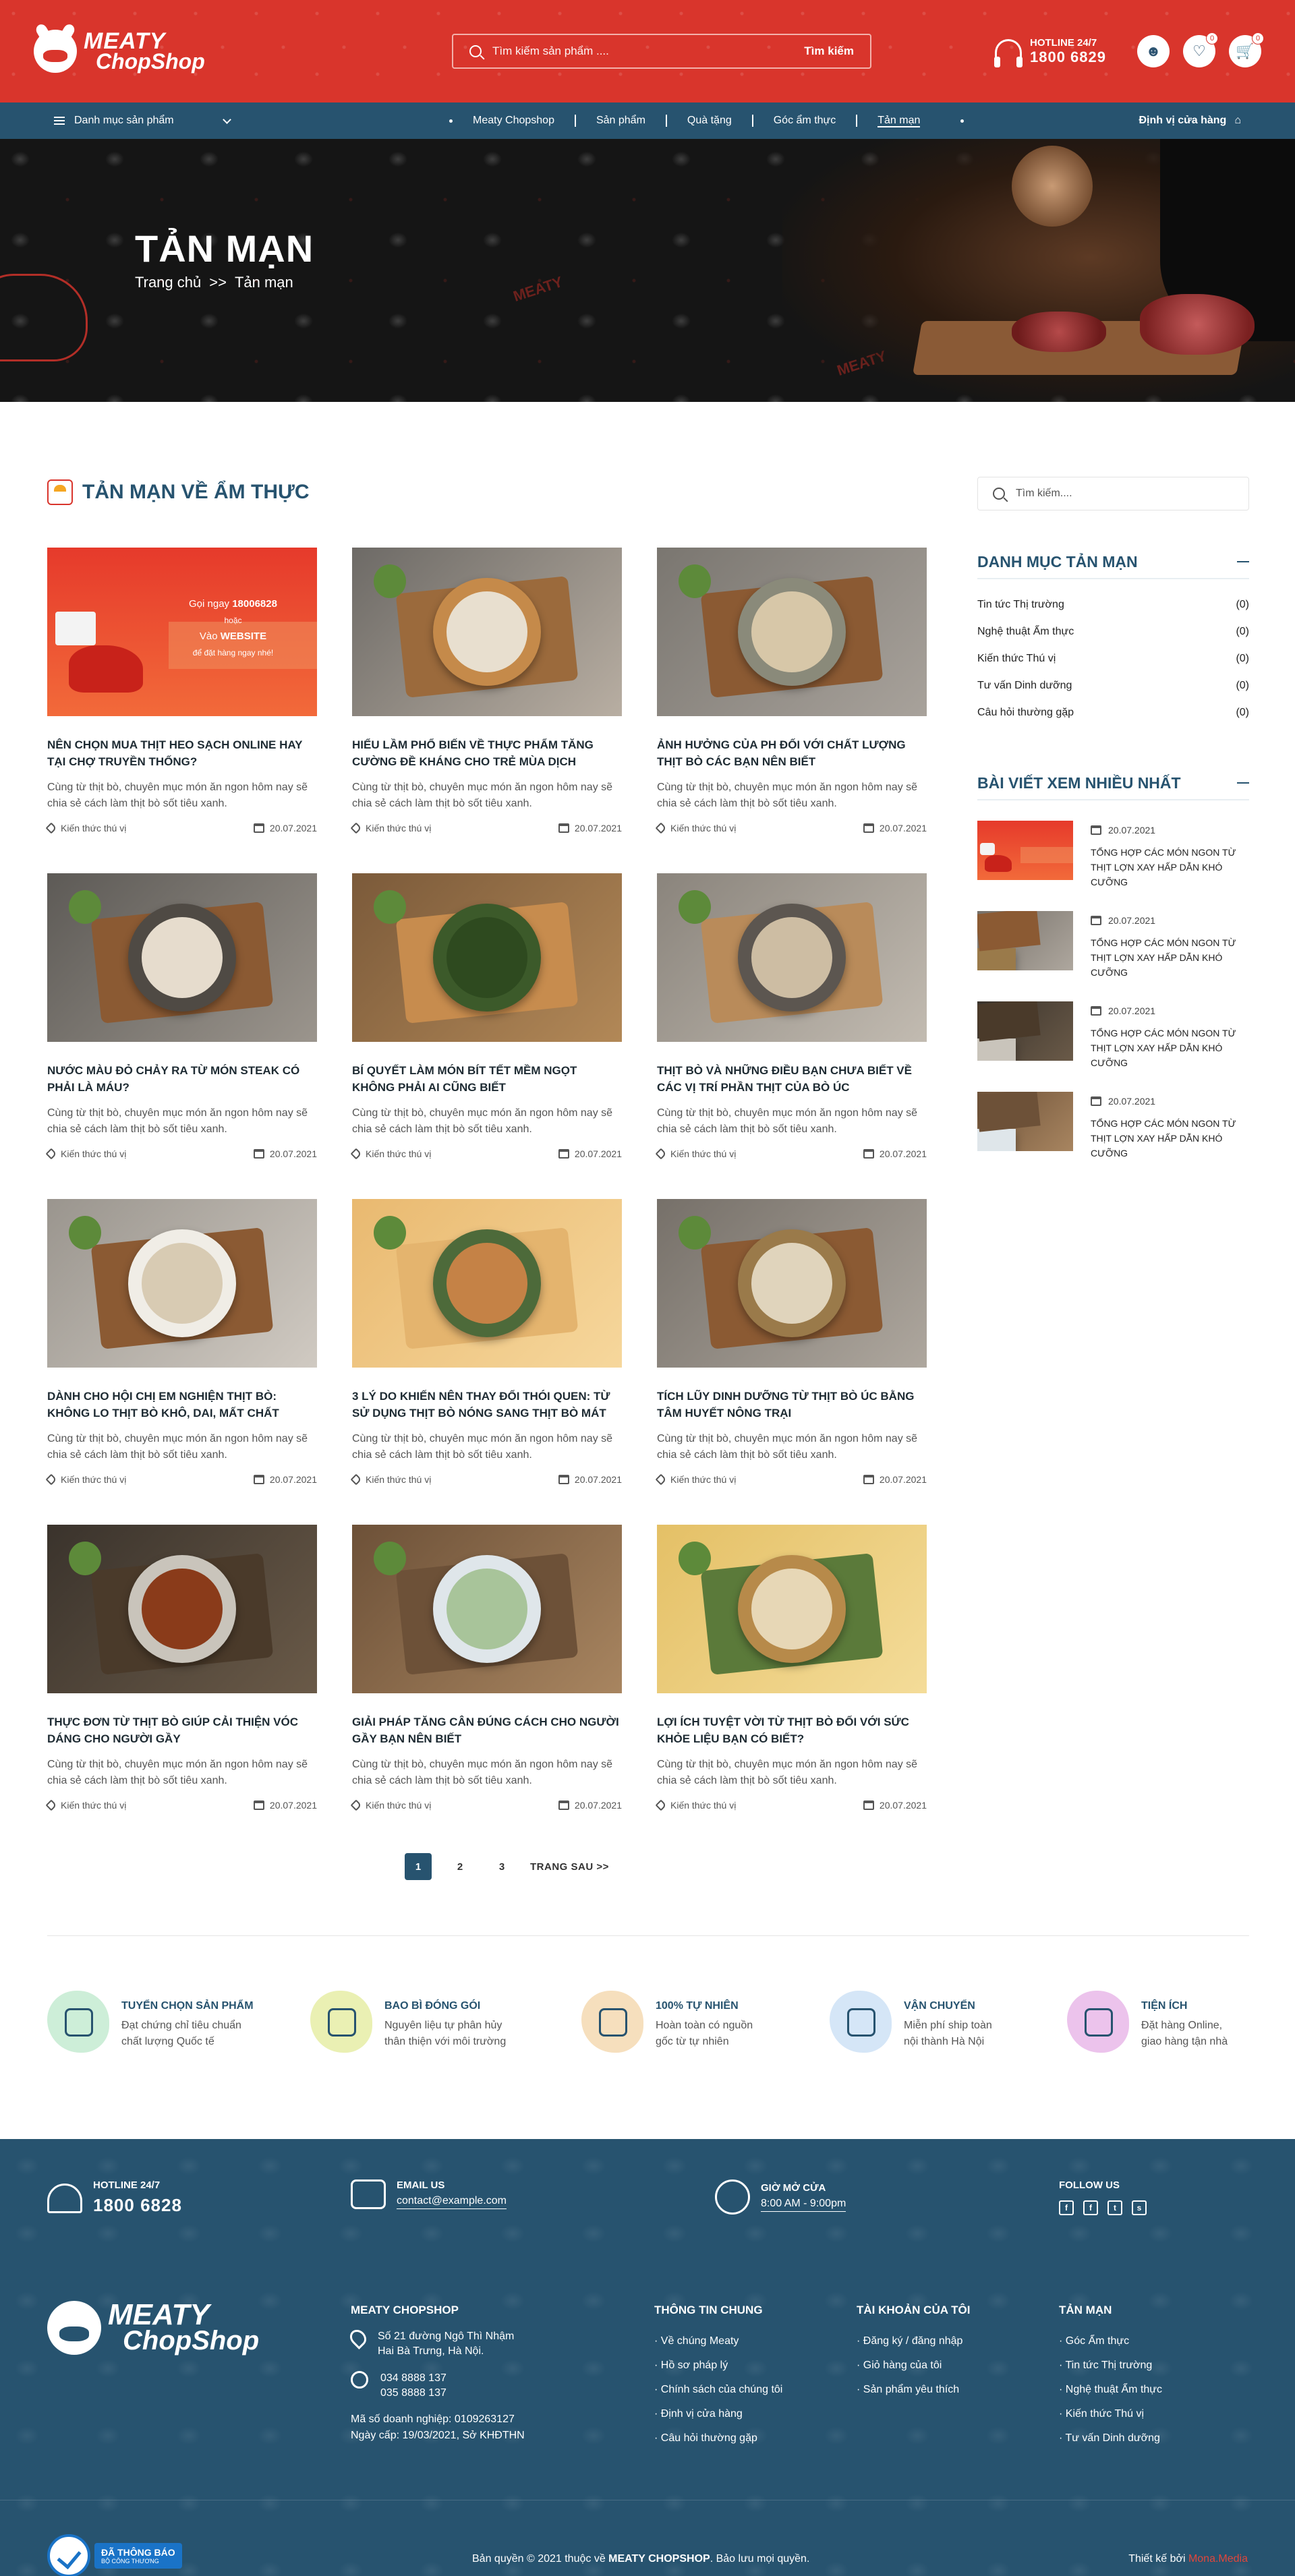  What do you see at coordinates (569, 1867) in the screenshot?
I see `next-page-link: TRANG SAU >>` at bounding box center [569, 1867].